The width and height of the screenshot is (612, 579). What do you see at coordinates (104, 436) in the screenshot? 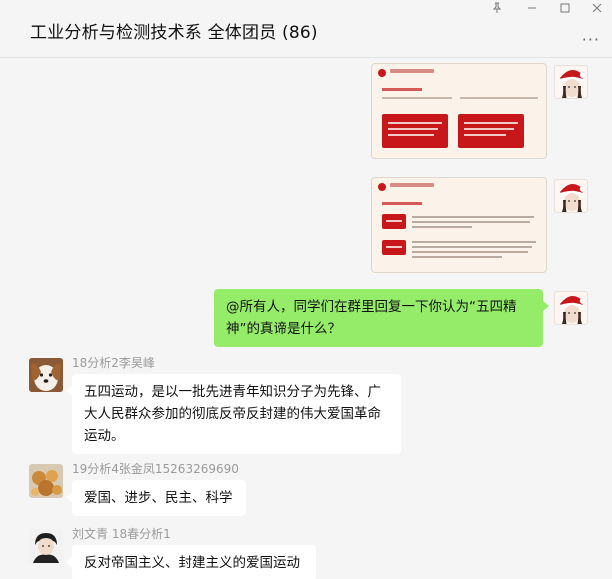
I see `message-text-line: 运动。` at bounding box center [104, 436].